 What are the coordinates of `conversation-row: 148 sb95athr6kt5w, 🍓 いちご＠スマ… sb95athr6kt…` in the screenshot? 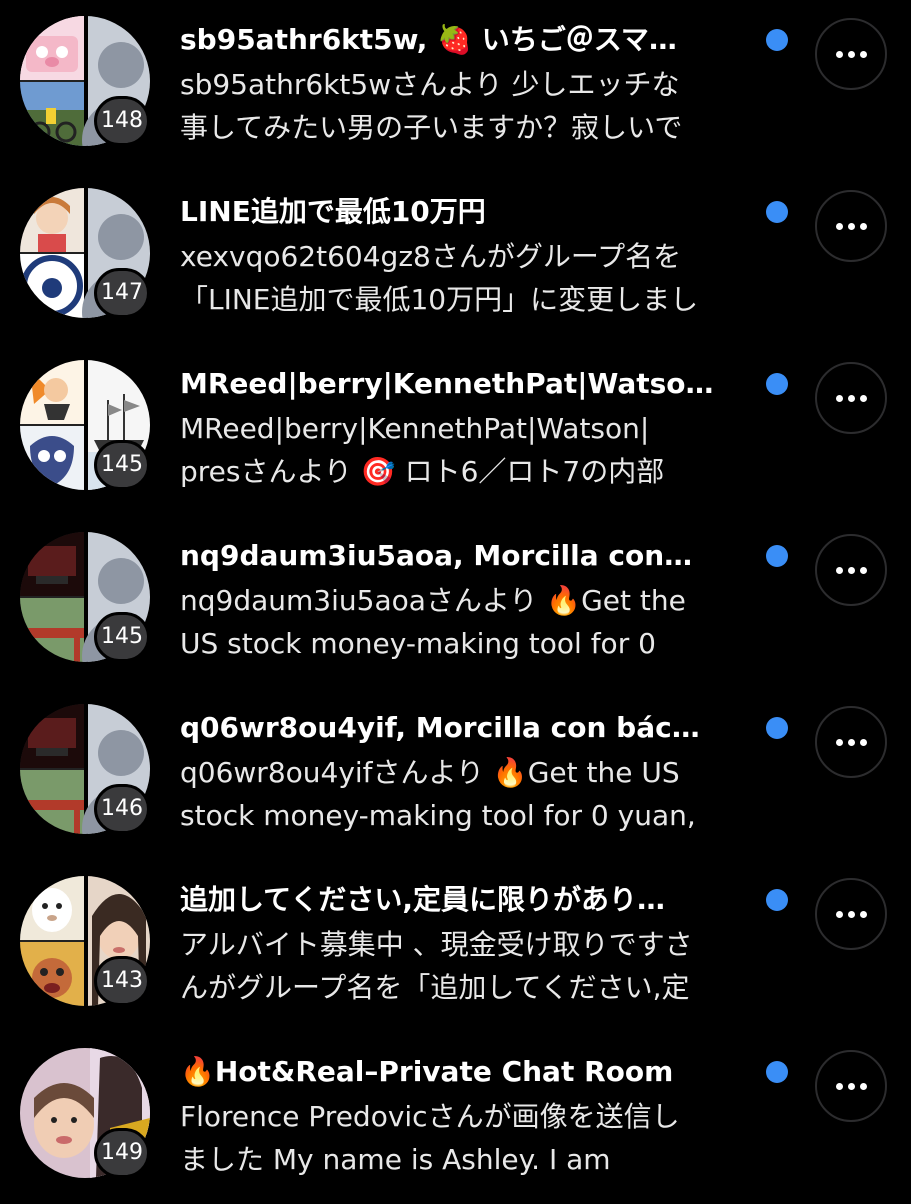 It's located at (455, 86).